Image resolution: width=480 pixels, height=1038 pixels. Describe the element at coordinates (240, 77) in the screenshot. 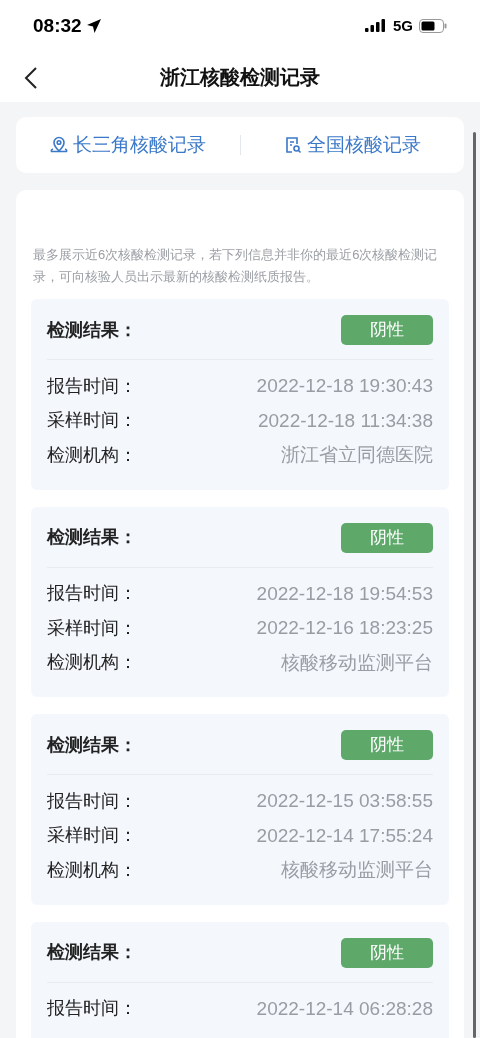

I see `page-title: 浙江核酸检测记录` at that location.